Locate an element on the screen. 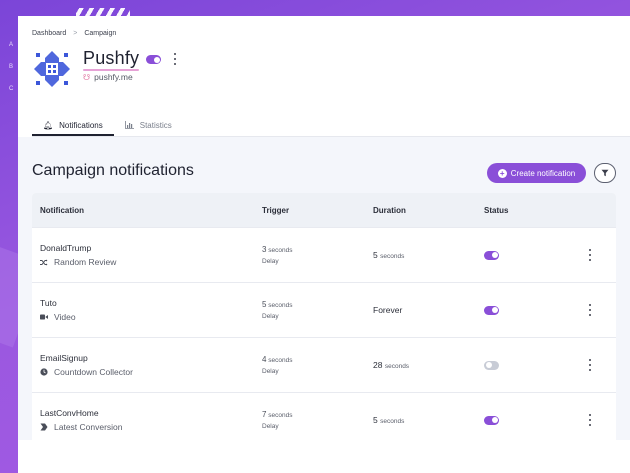  clock-icon is located at coordinates (44, 372).